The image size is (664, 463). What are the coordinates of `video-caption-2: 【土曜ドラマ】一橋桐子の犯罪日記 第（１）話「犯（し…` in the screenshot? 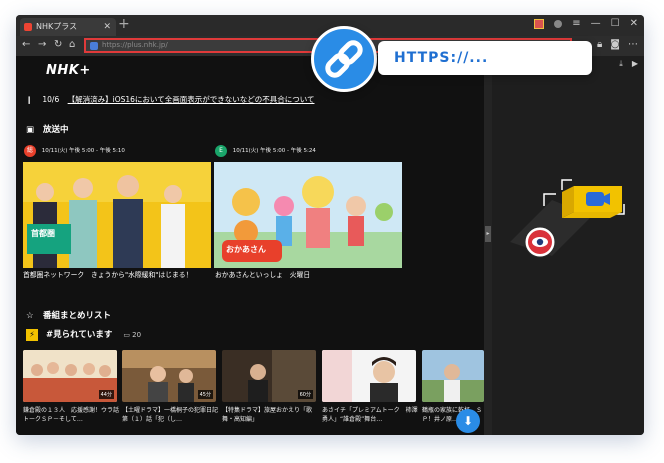 It's located at (170, 415).